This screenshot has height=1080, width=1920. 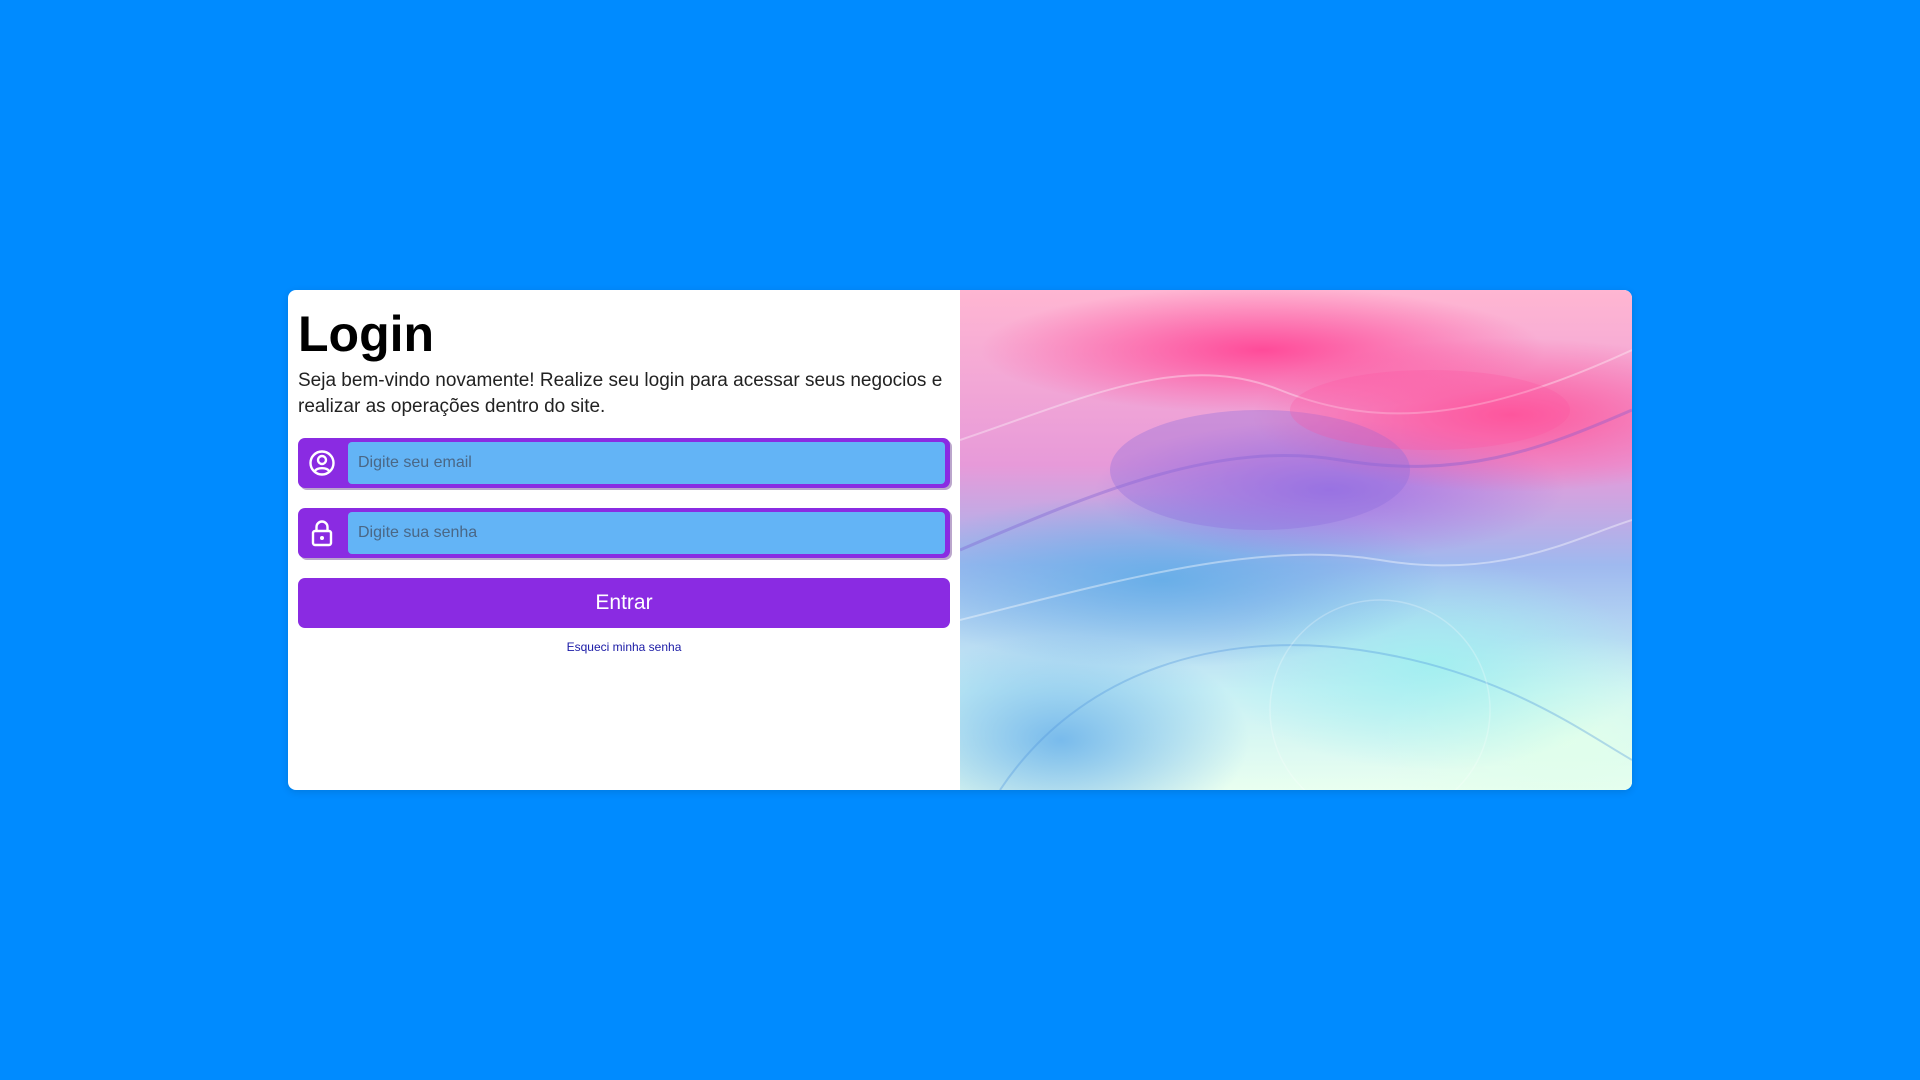 What do you see at coordinates (646, 533) in the screenshot?
I see `password-field` at bounding box center [646, 533].